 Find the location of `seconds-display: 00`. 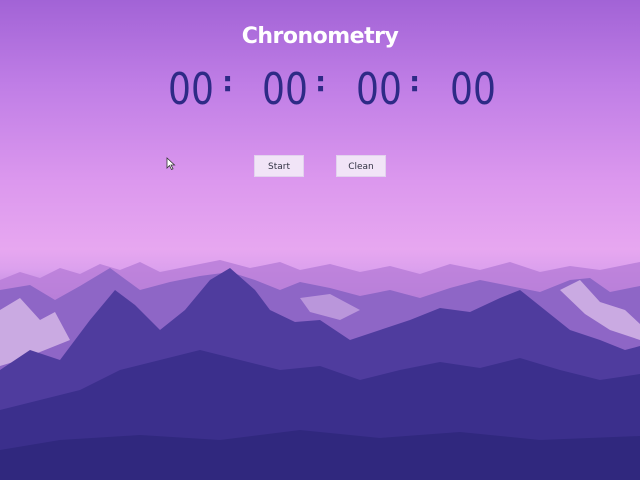

seconds-display: 00 is located at coordinates (379, 89).